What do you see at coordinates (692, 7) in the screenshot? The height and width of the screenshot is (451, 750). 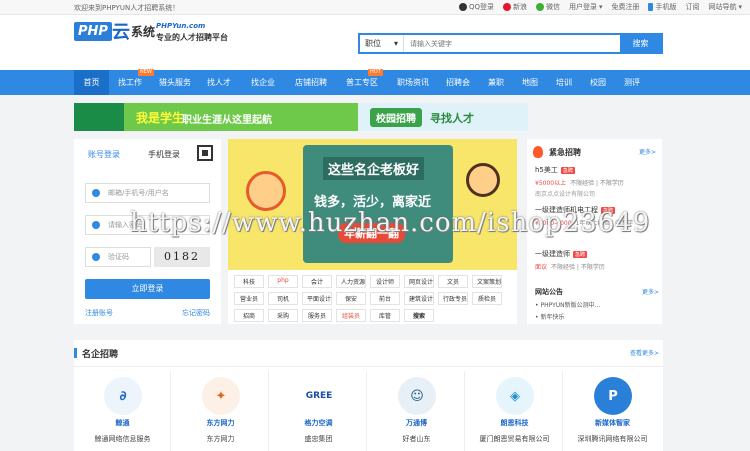 I see `subscribe-link: 订阅` at bounding box center [692, 7].